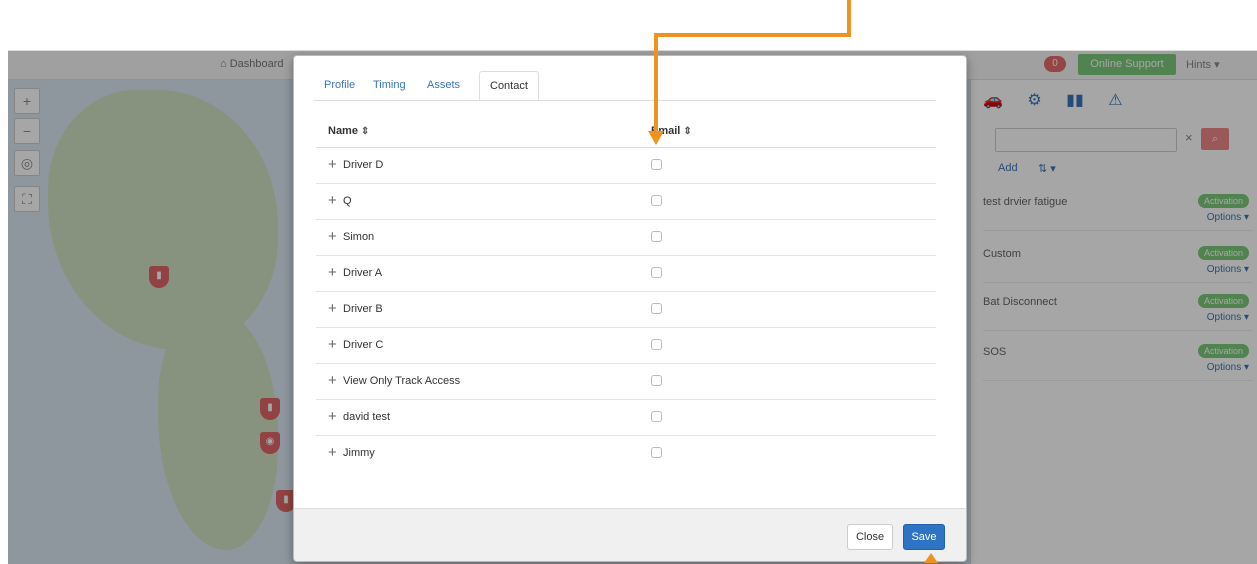  I want to click on name-header-label: Name, so click(343, 131).